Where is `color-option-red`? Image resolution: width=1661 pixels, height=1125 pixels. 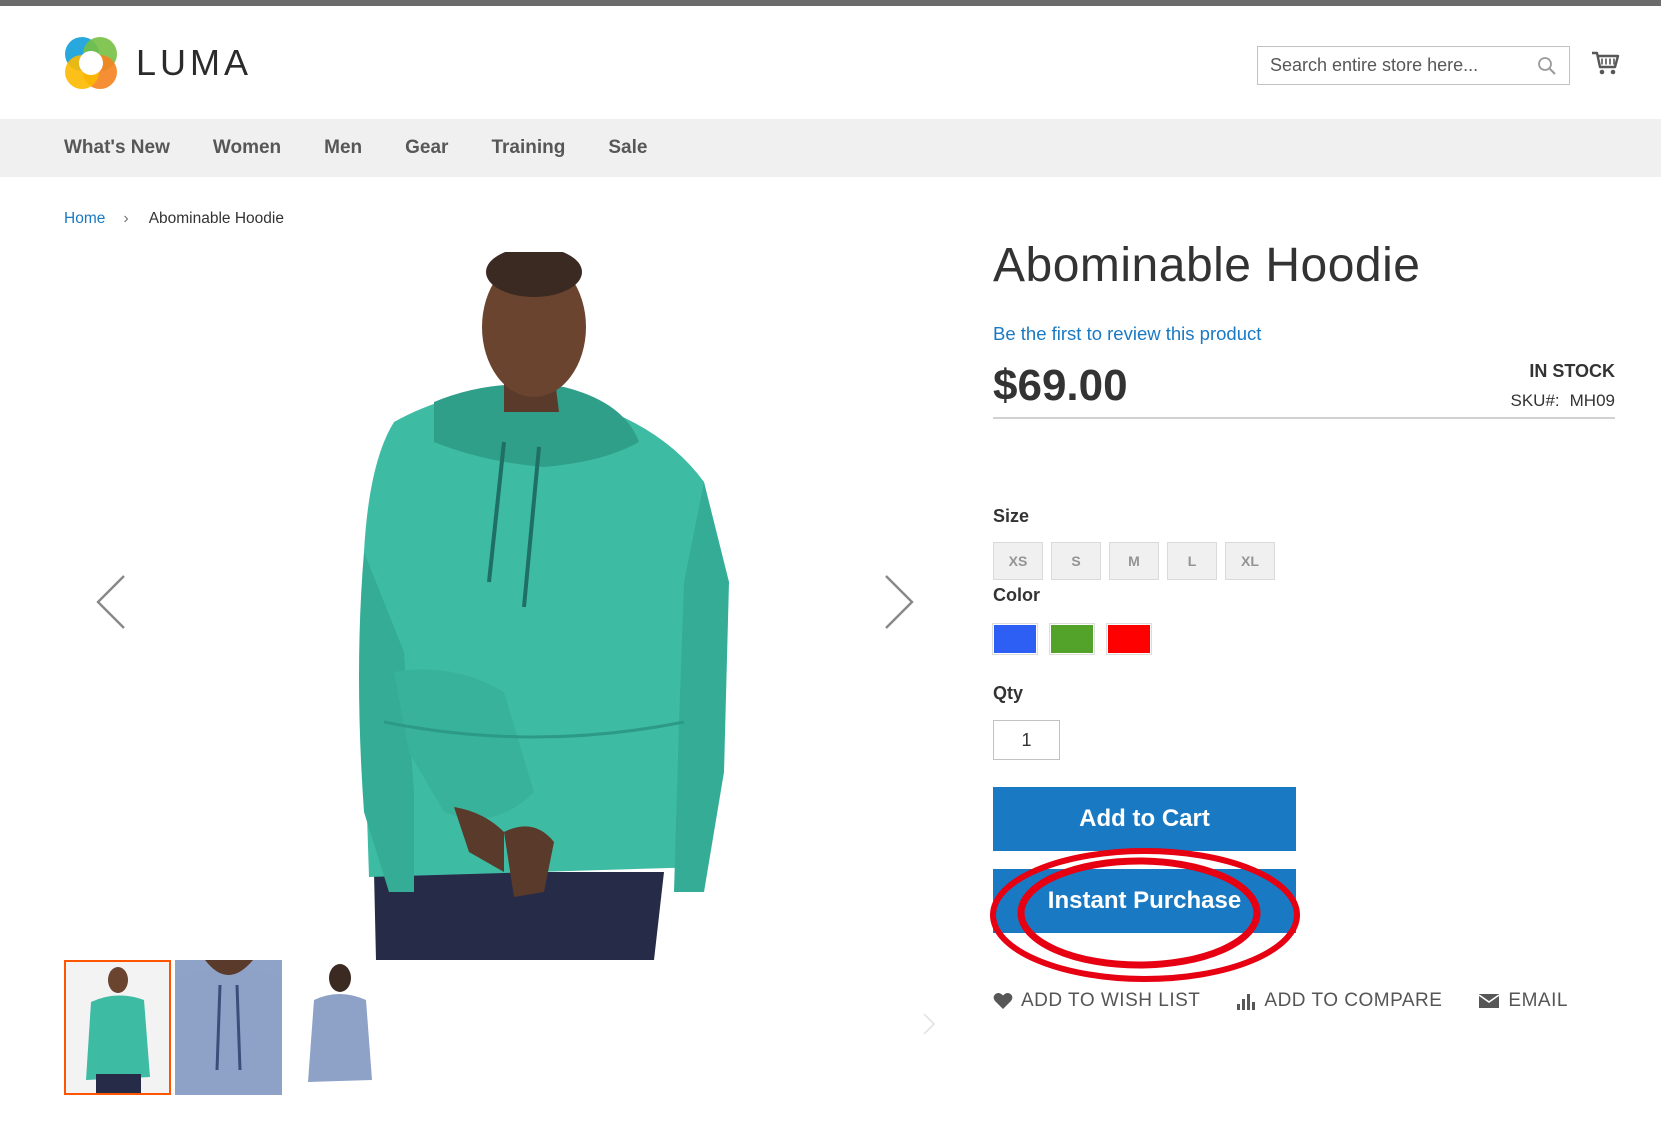
color-option-red is located at coordinates (1129, 639).